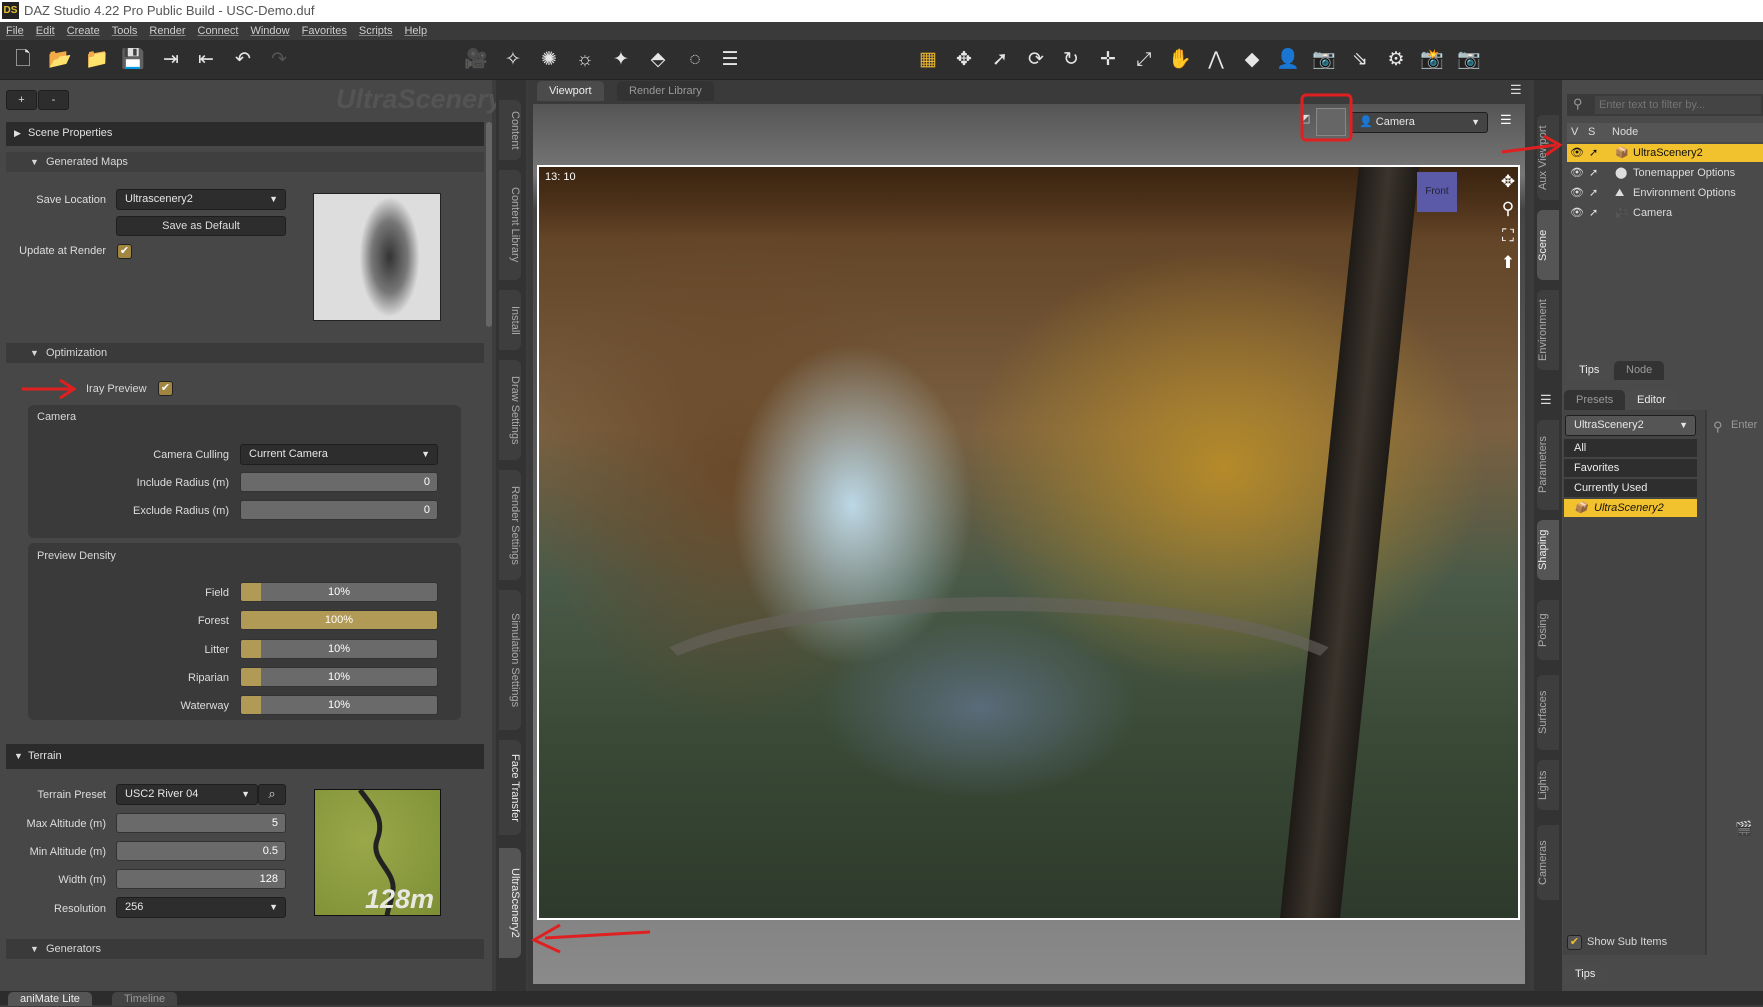 The width and height of the screenshot is (1763, 1007). What do you see at coordinates (510, 410) in the screenshot?
I see `tab-draw-settings: Draw Settings` at bounding box center [510, 410].